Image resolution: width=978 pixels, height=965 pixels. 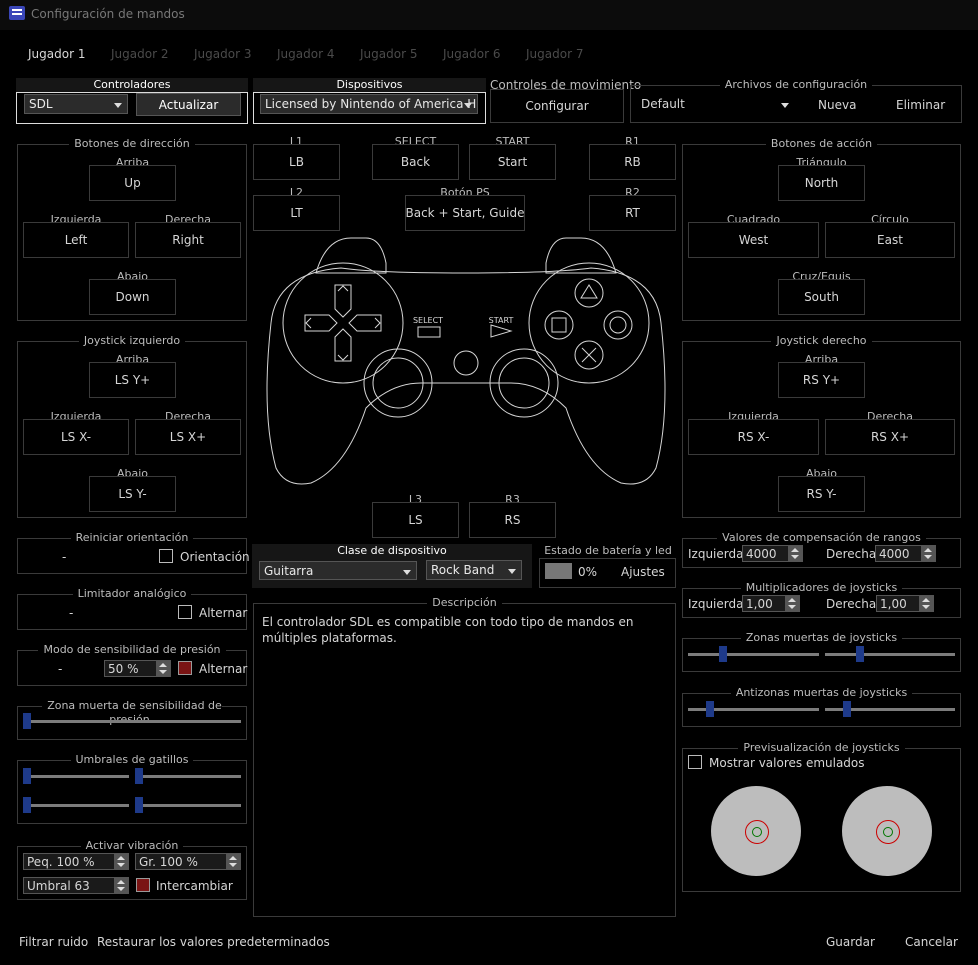 I want to click on orientation-checkbox, so click(x=166, y=556).